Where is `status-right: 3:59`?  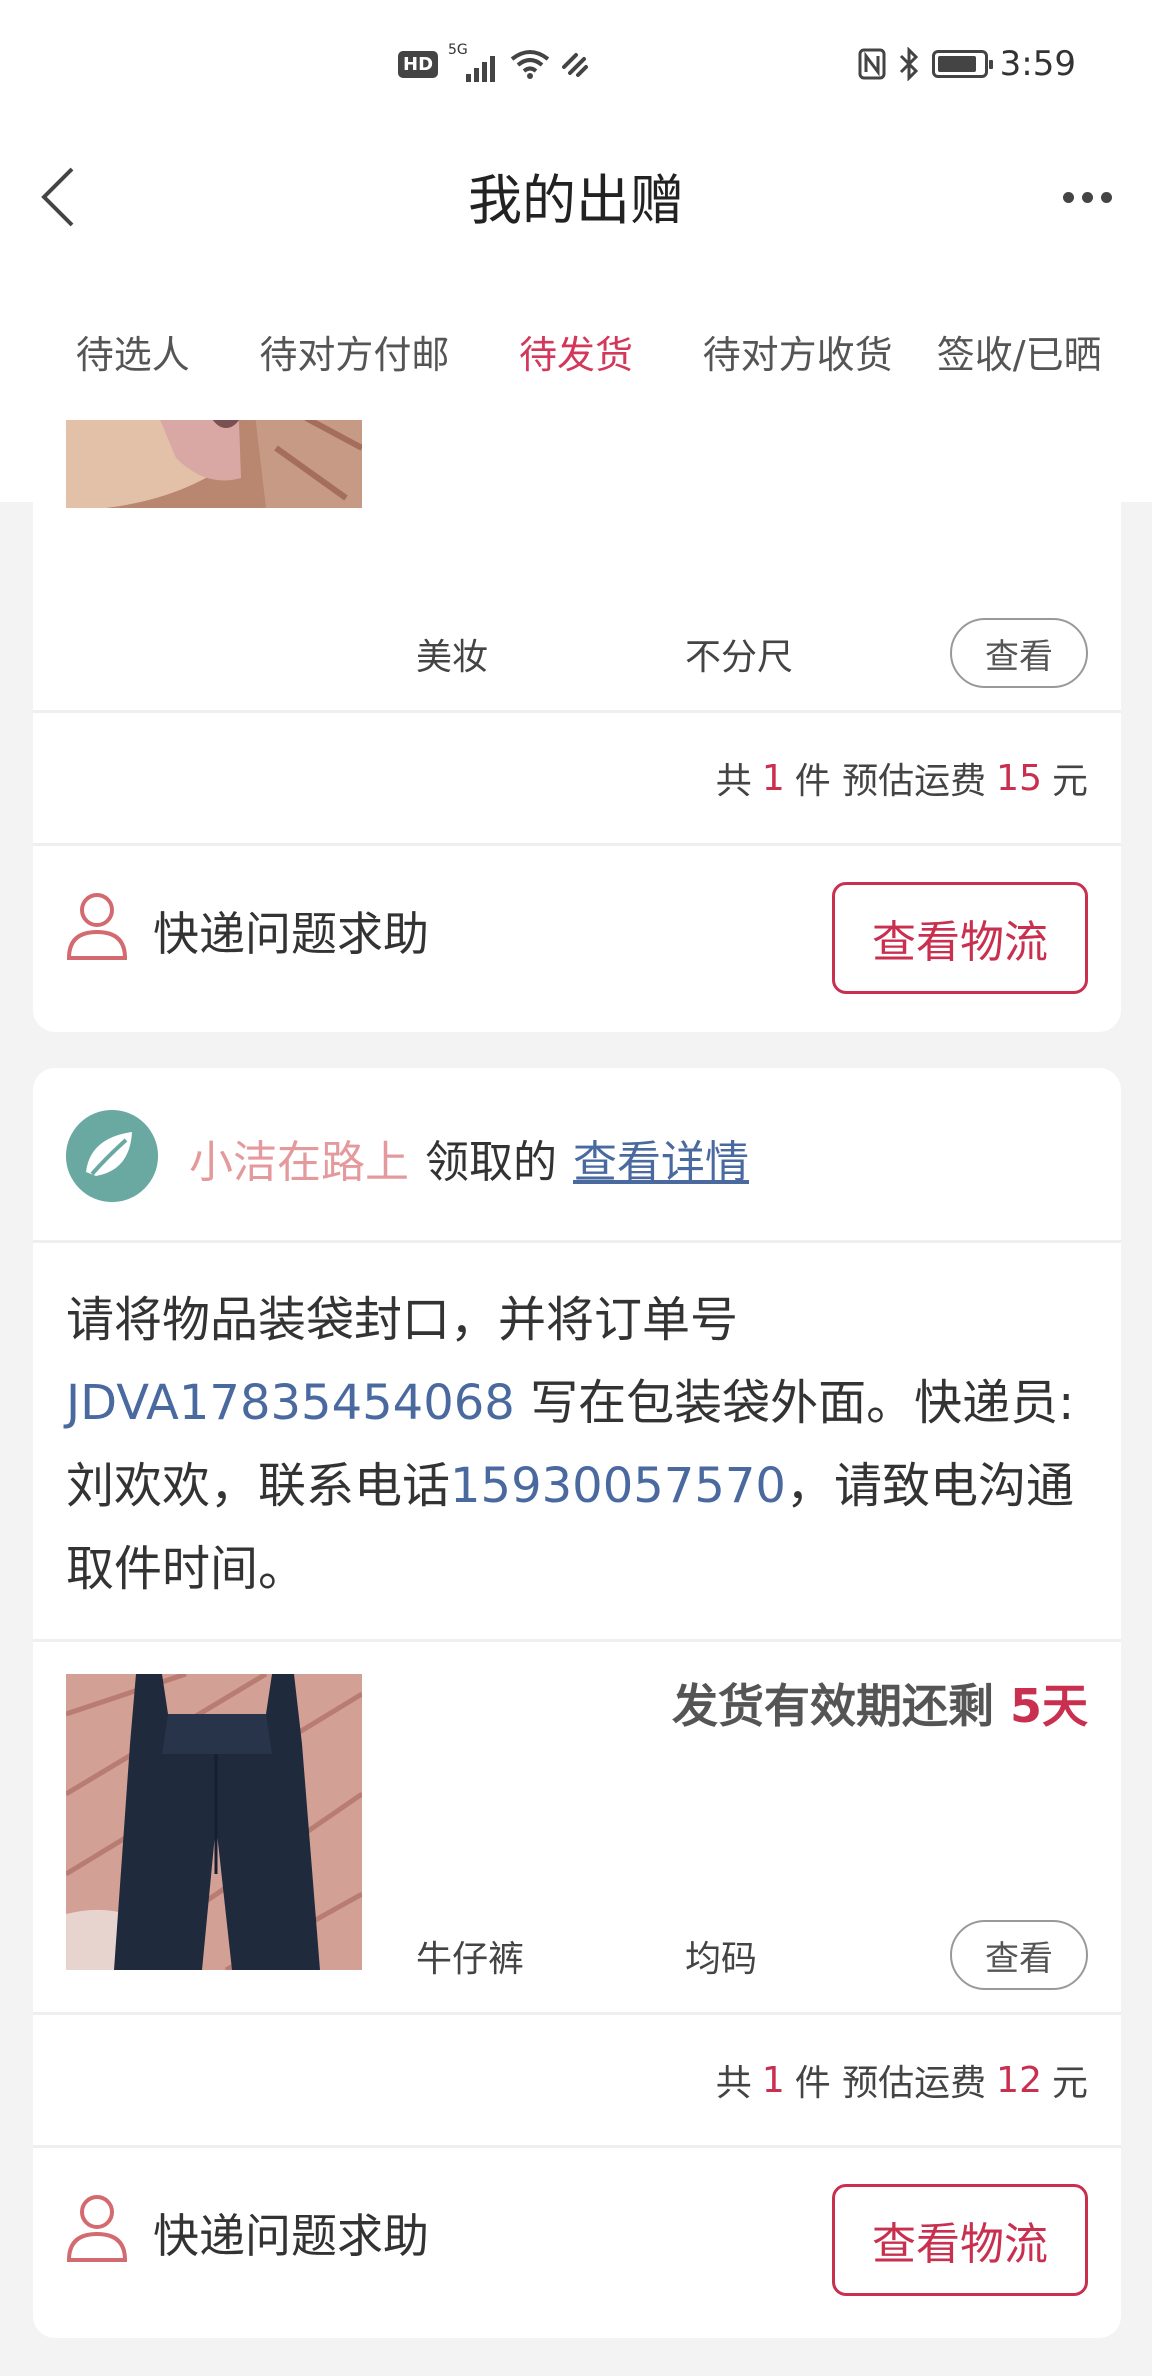
status-right: 3:59 is located at coordinates (967, 64).